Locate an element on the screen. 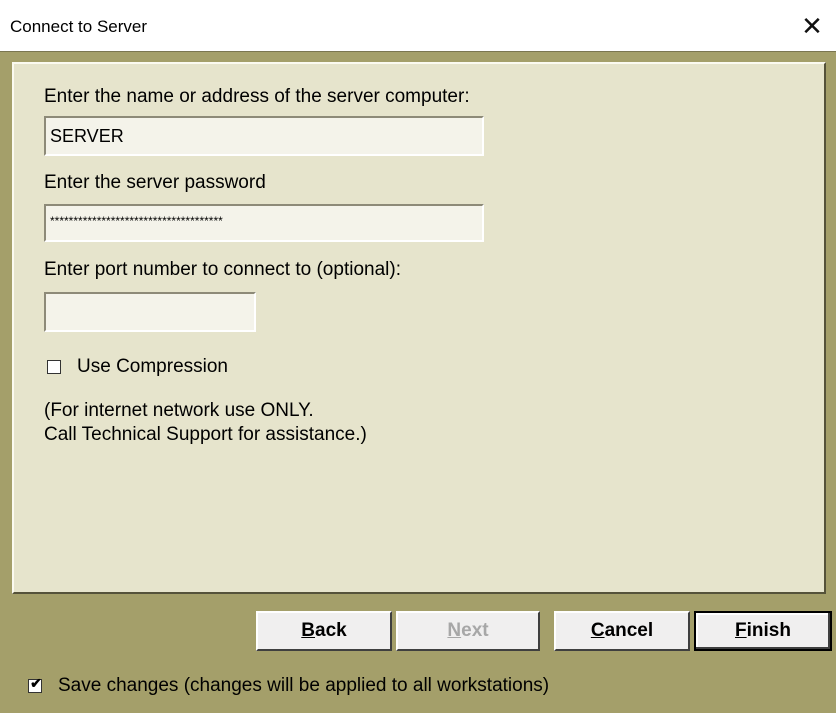 The height and width of the screenshot is (713, 836). server-password-input: ************************************* is located at coordinates (264, 223).